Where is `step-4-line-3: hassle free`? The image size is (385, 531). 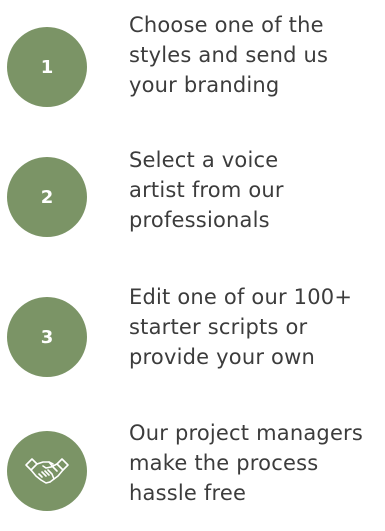 step-4-line-3: hassle free is located at coordinates (188, 493).